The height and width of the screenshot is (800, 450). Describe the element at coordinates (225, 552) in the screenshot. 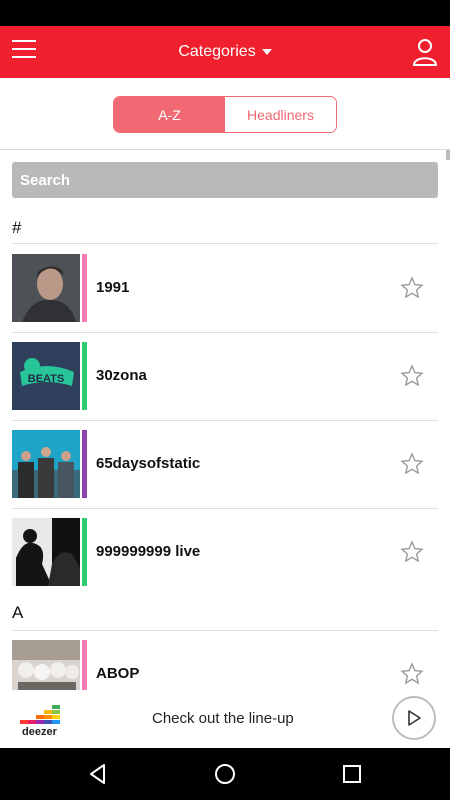

I see `artist-row-999999999-live: 999999999 live` at that location.